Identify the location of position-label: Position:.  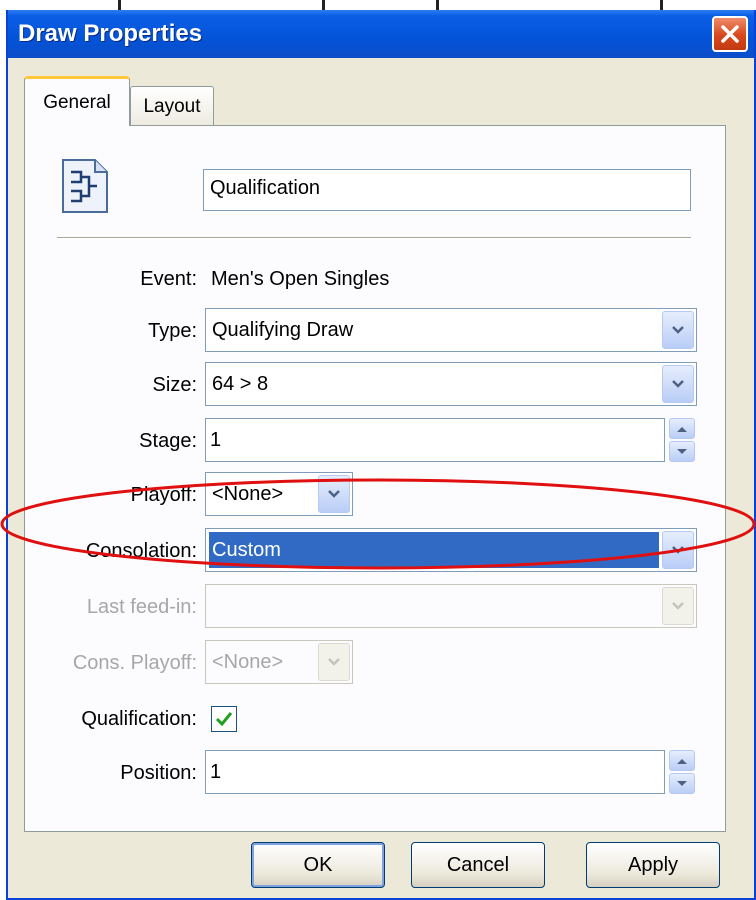
(158, 773).